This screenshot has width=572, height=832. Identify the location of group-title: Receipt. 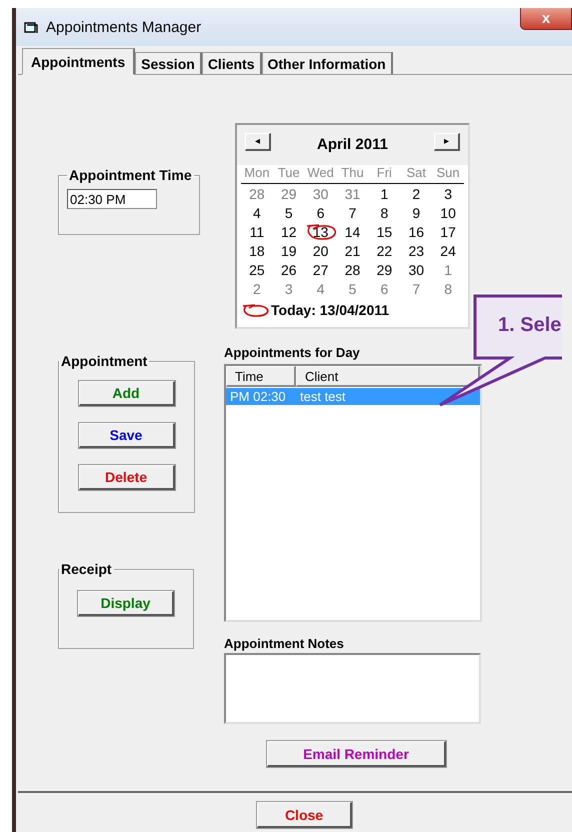
(86, 569).